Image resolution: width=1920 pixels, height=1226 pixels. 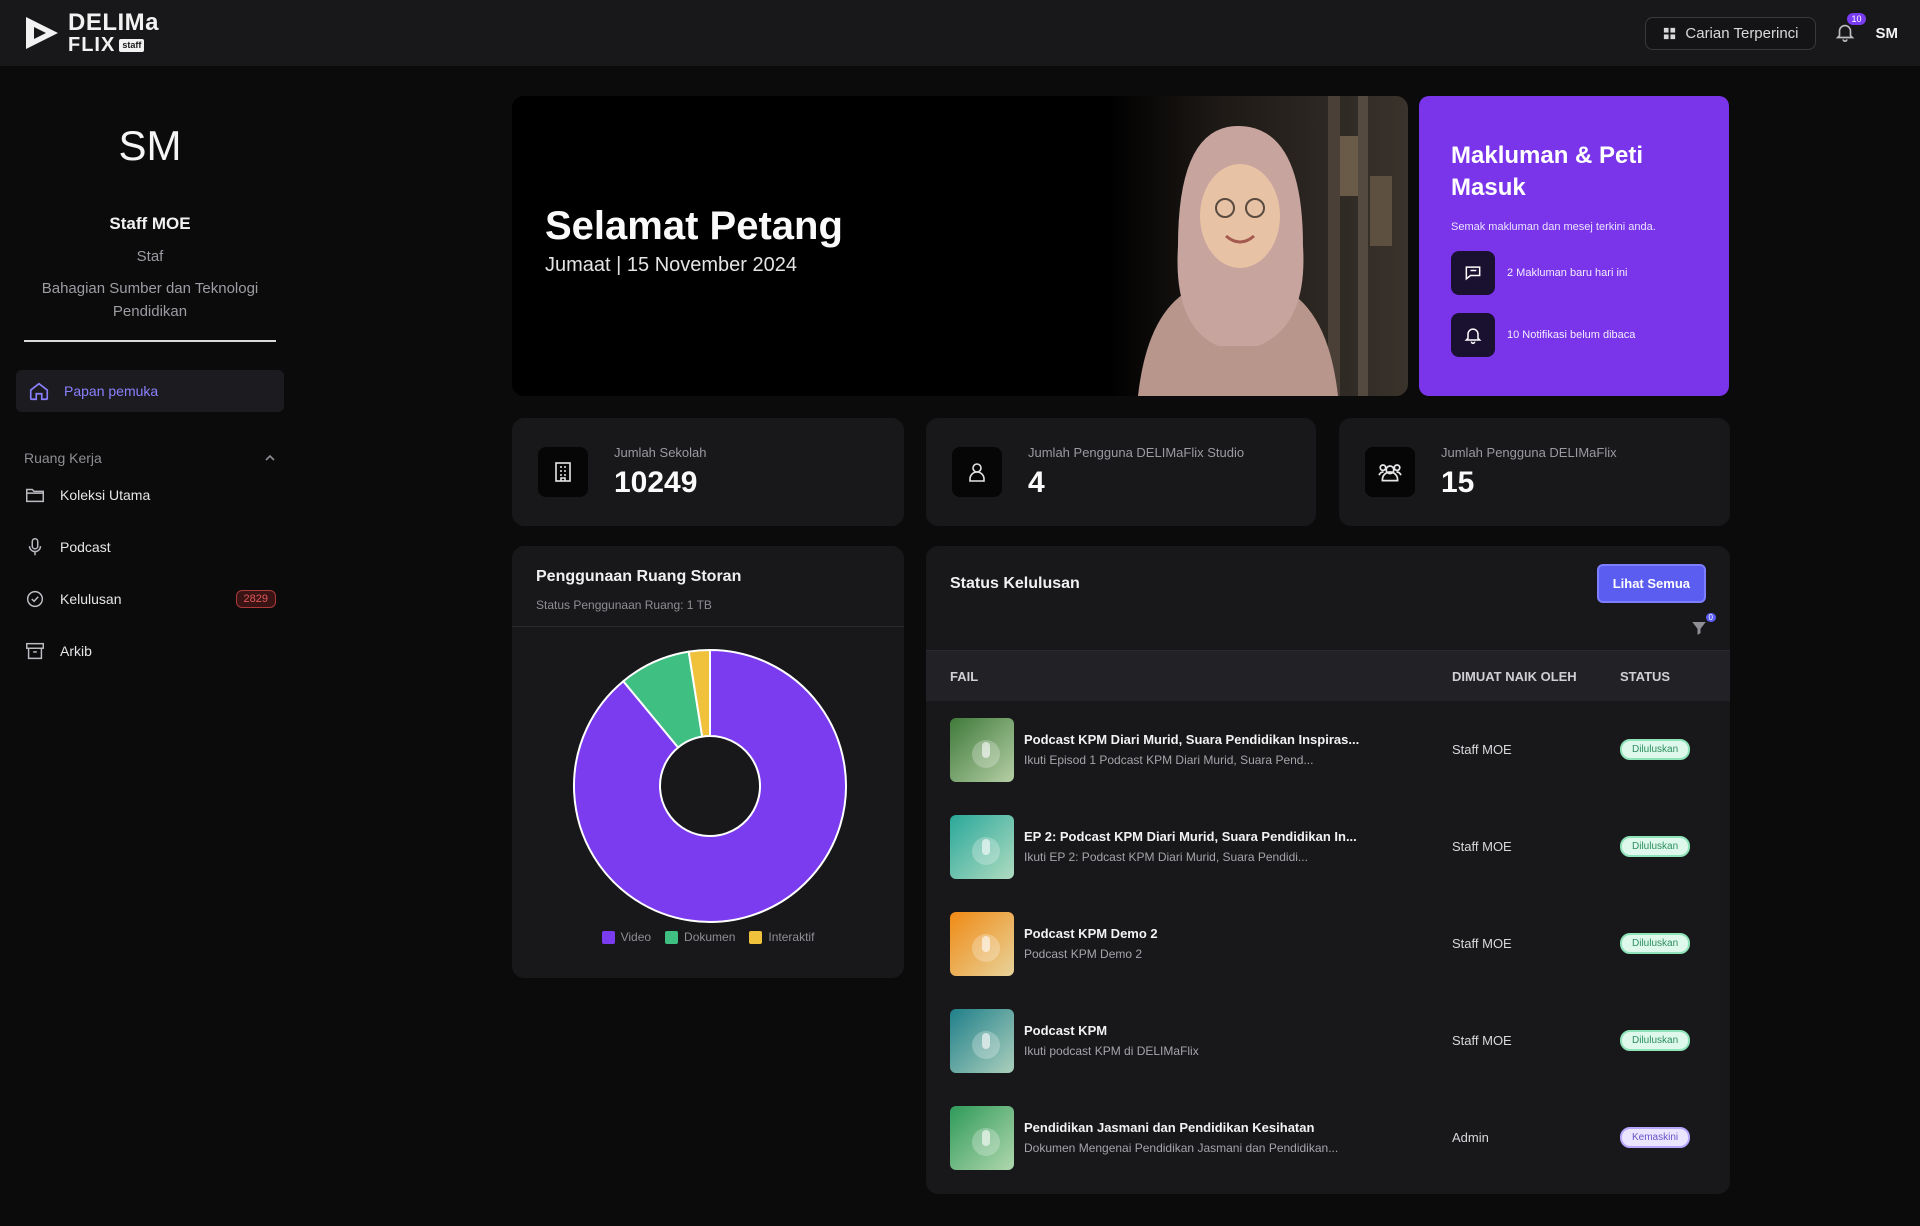 What do you see at coordinates (1536, 676) in the screenshot?
I see `column-header-uploaded-by: DIMUAT NAIK OLEH` at bounding box center [1536, 676].